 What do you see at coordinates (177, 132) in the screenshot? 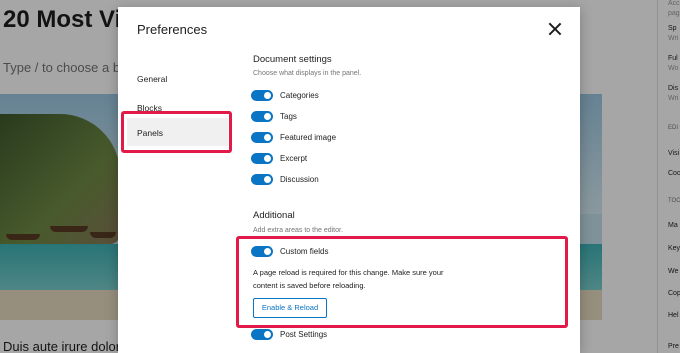
I see `nav-item-panels: Panels` at bounding box center [177, 132].